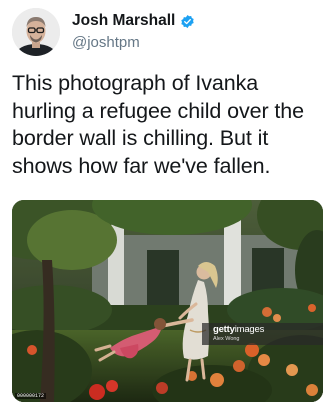 Image resolution: width=330 pixels, height=404 pixels. Describe the element at coordinates (133, 32) in the screenshot. I see `author-names: Josh Marshall @joshtpm` at that location.